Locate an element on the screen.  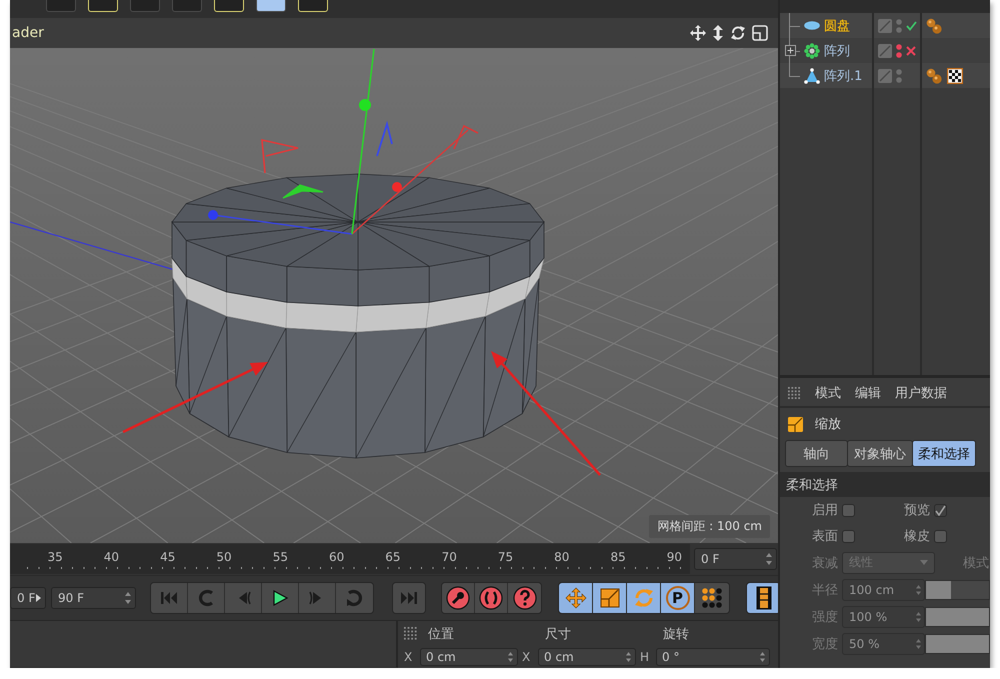
next-key-button is located at coordinates (354, 598).